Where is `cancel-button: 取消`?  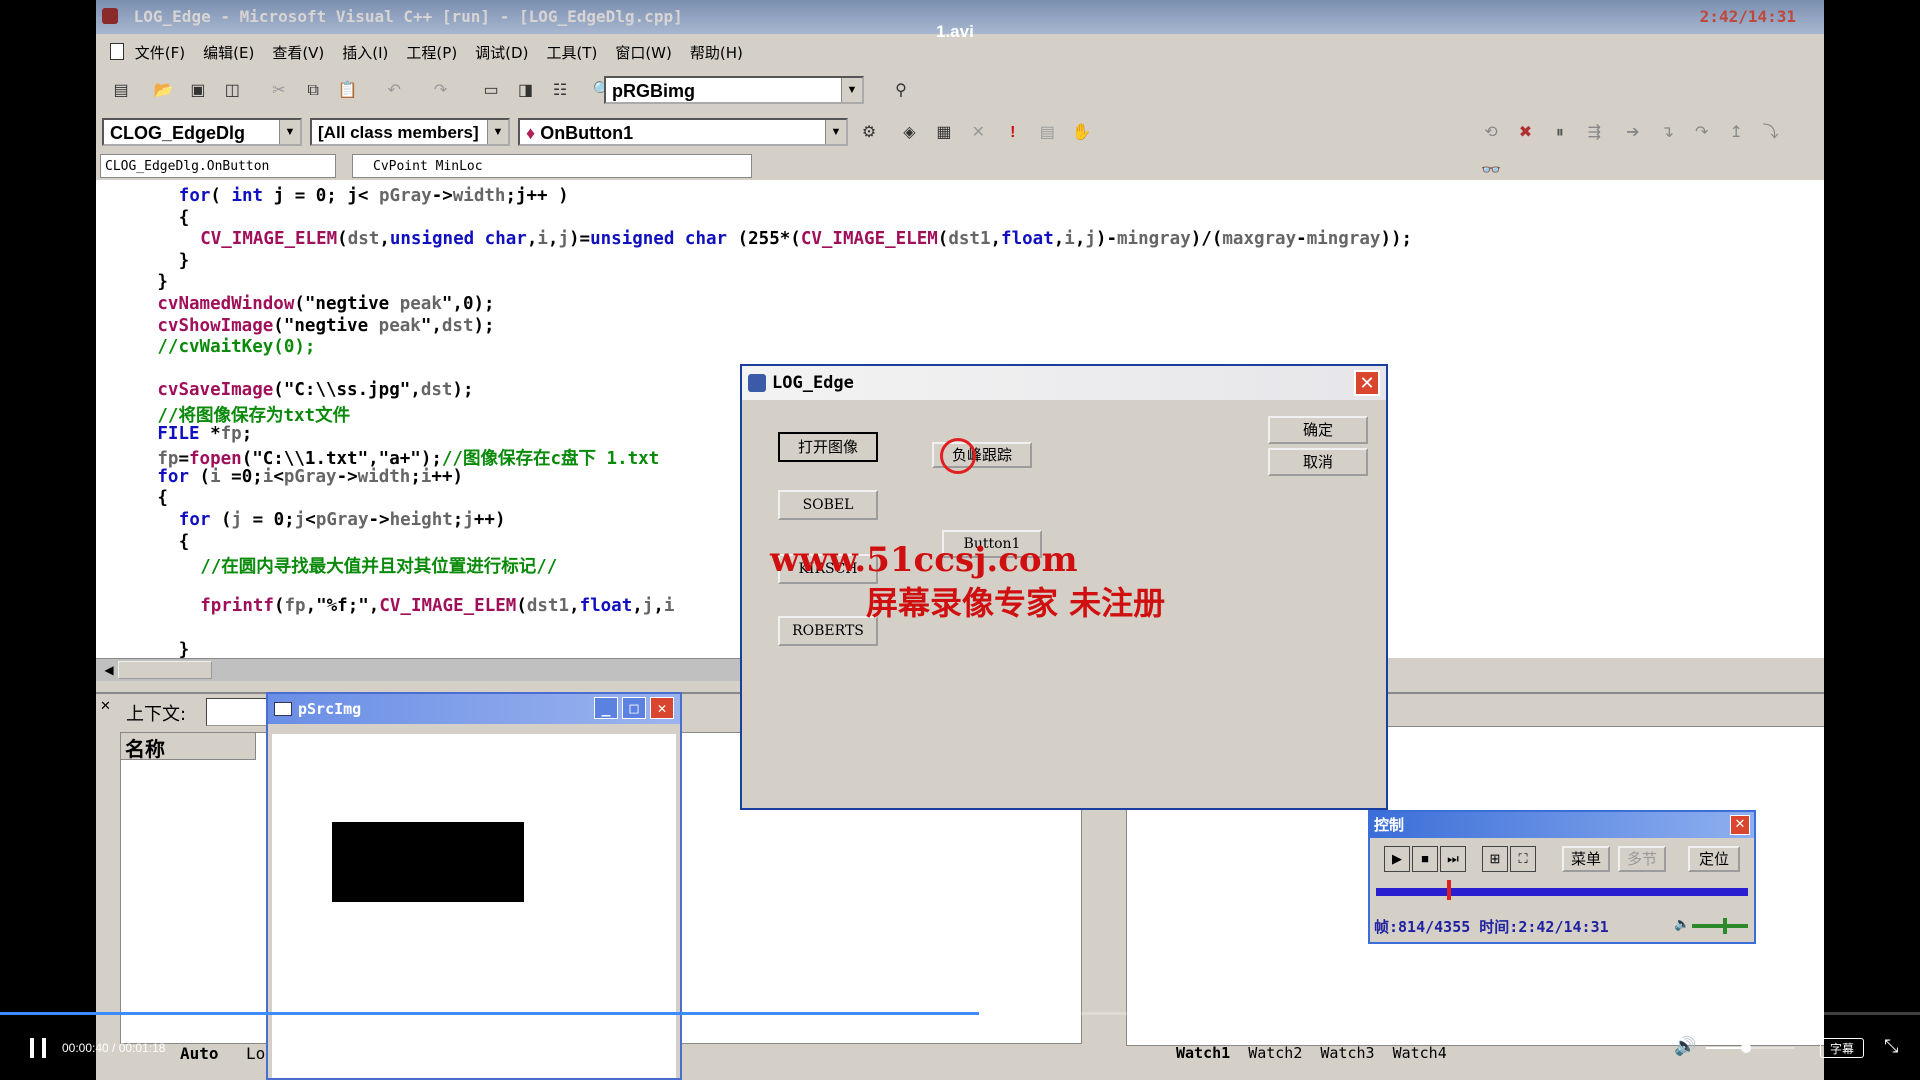
cancel-button: 取消 is located at coordinates (1318, 462).